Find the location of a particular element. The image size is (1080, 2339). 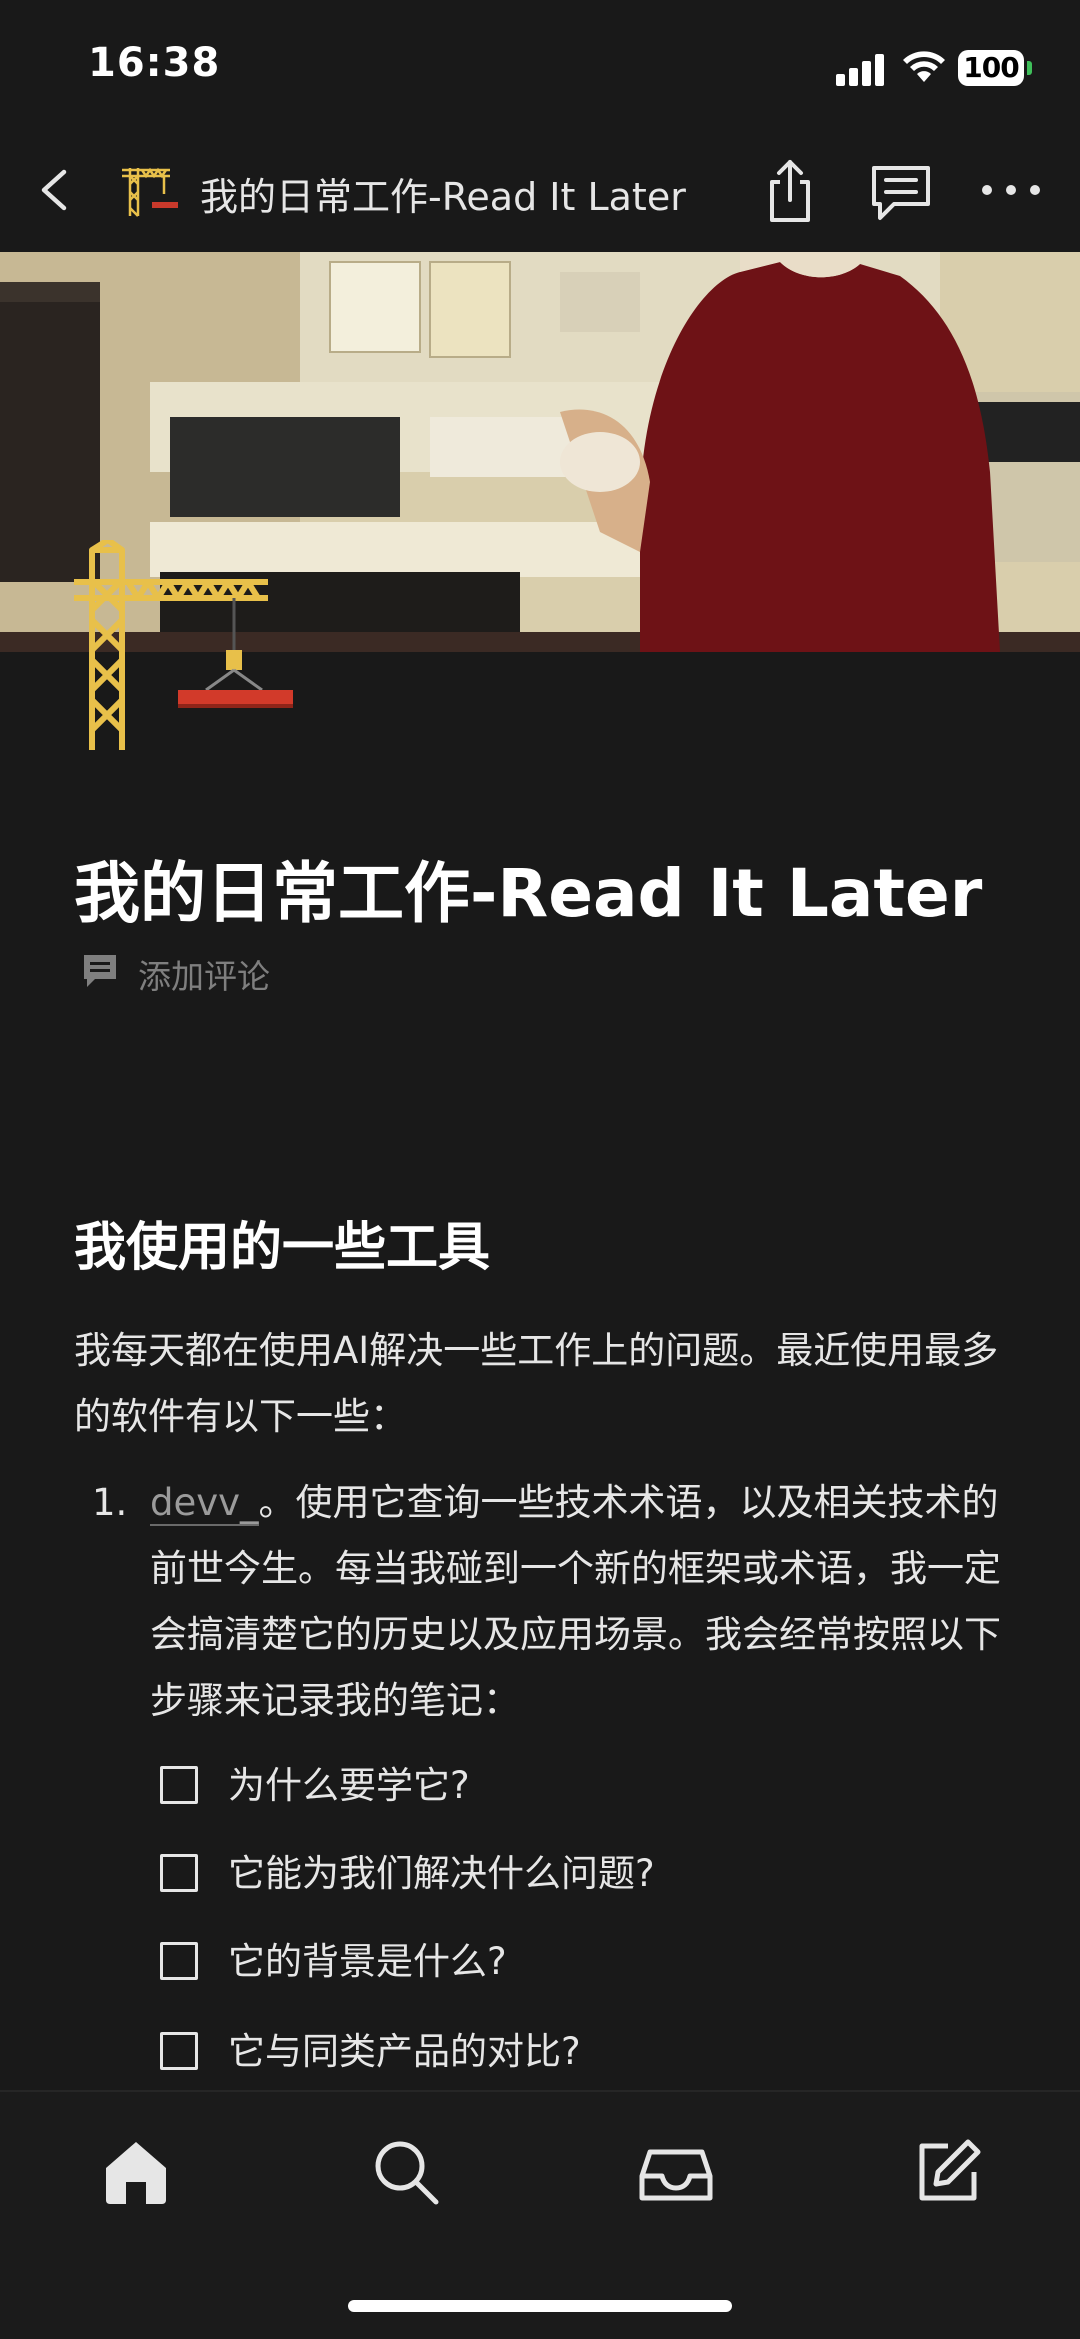

battery-icon: 100 is located at coordinates (991, 68).